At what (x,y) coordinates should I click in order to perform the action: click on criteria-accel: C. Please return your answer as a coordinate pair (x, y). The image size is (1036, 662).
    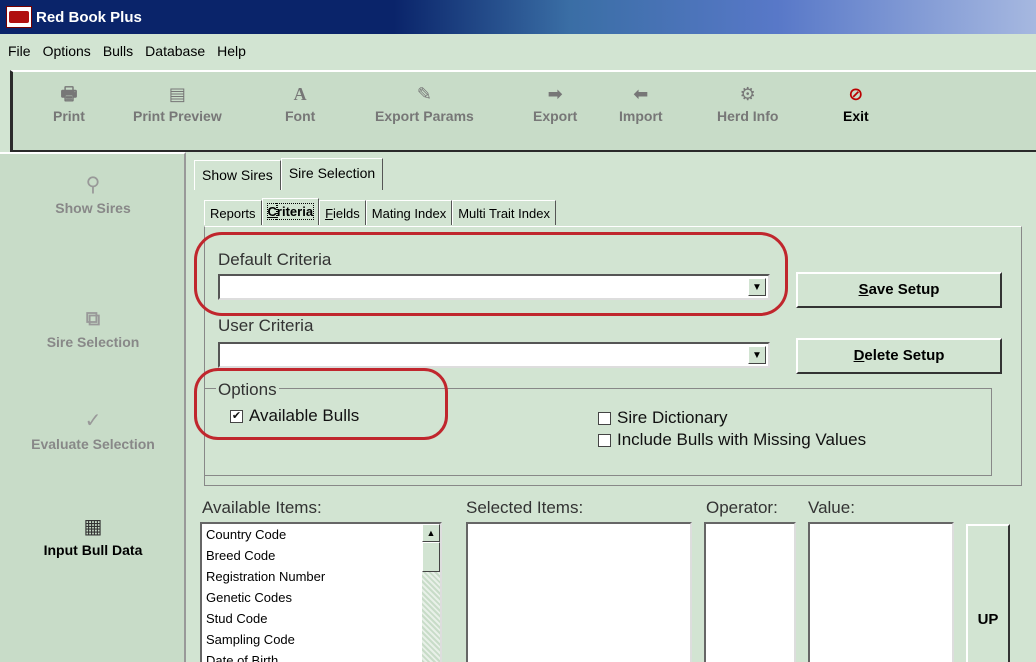
    Looking at the image, I should click on (272, 211).